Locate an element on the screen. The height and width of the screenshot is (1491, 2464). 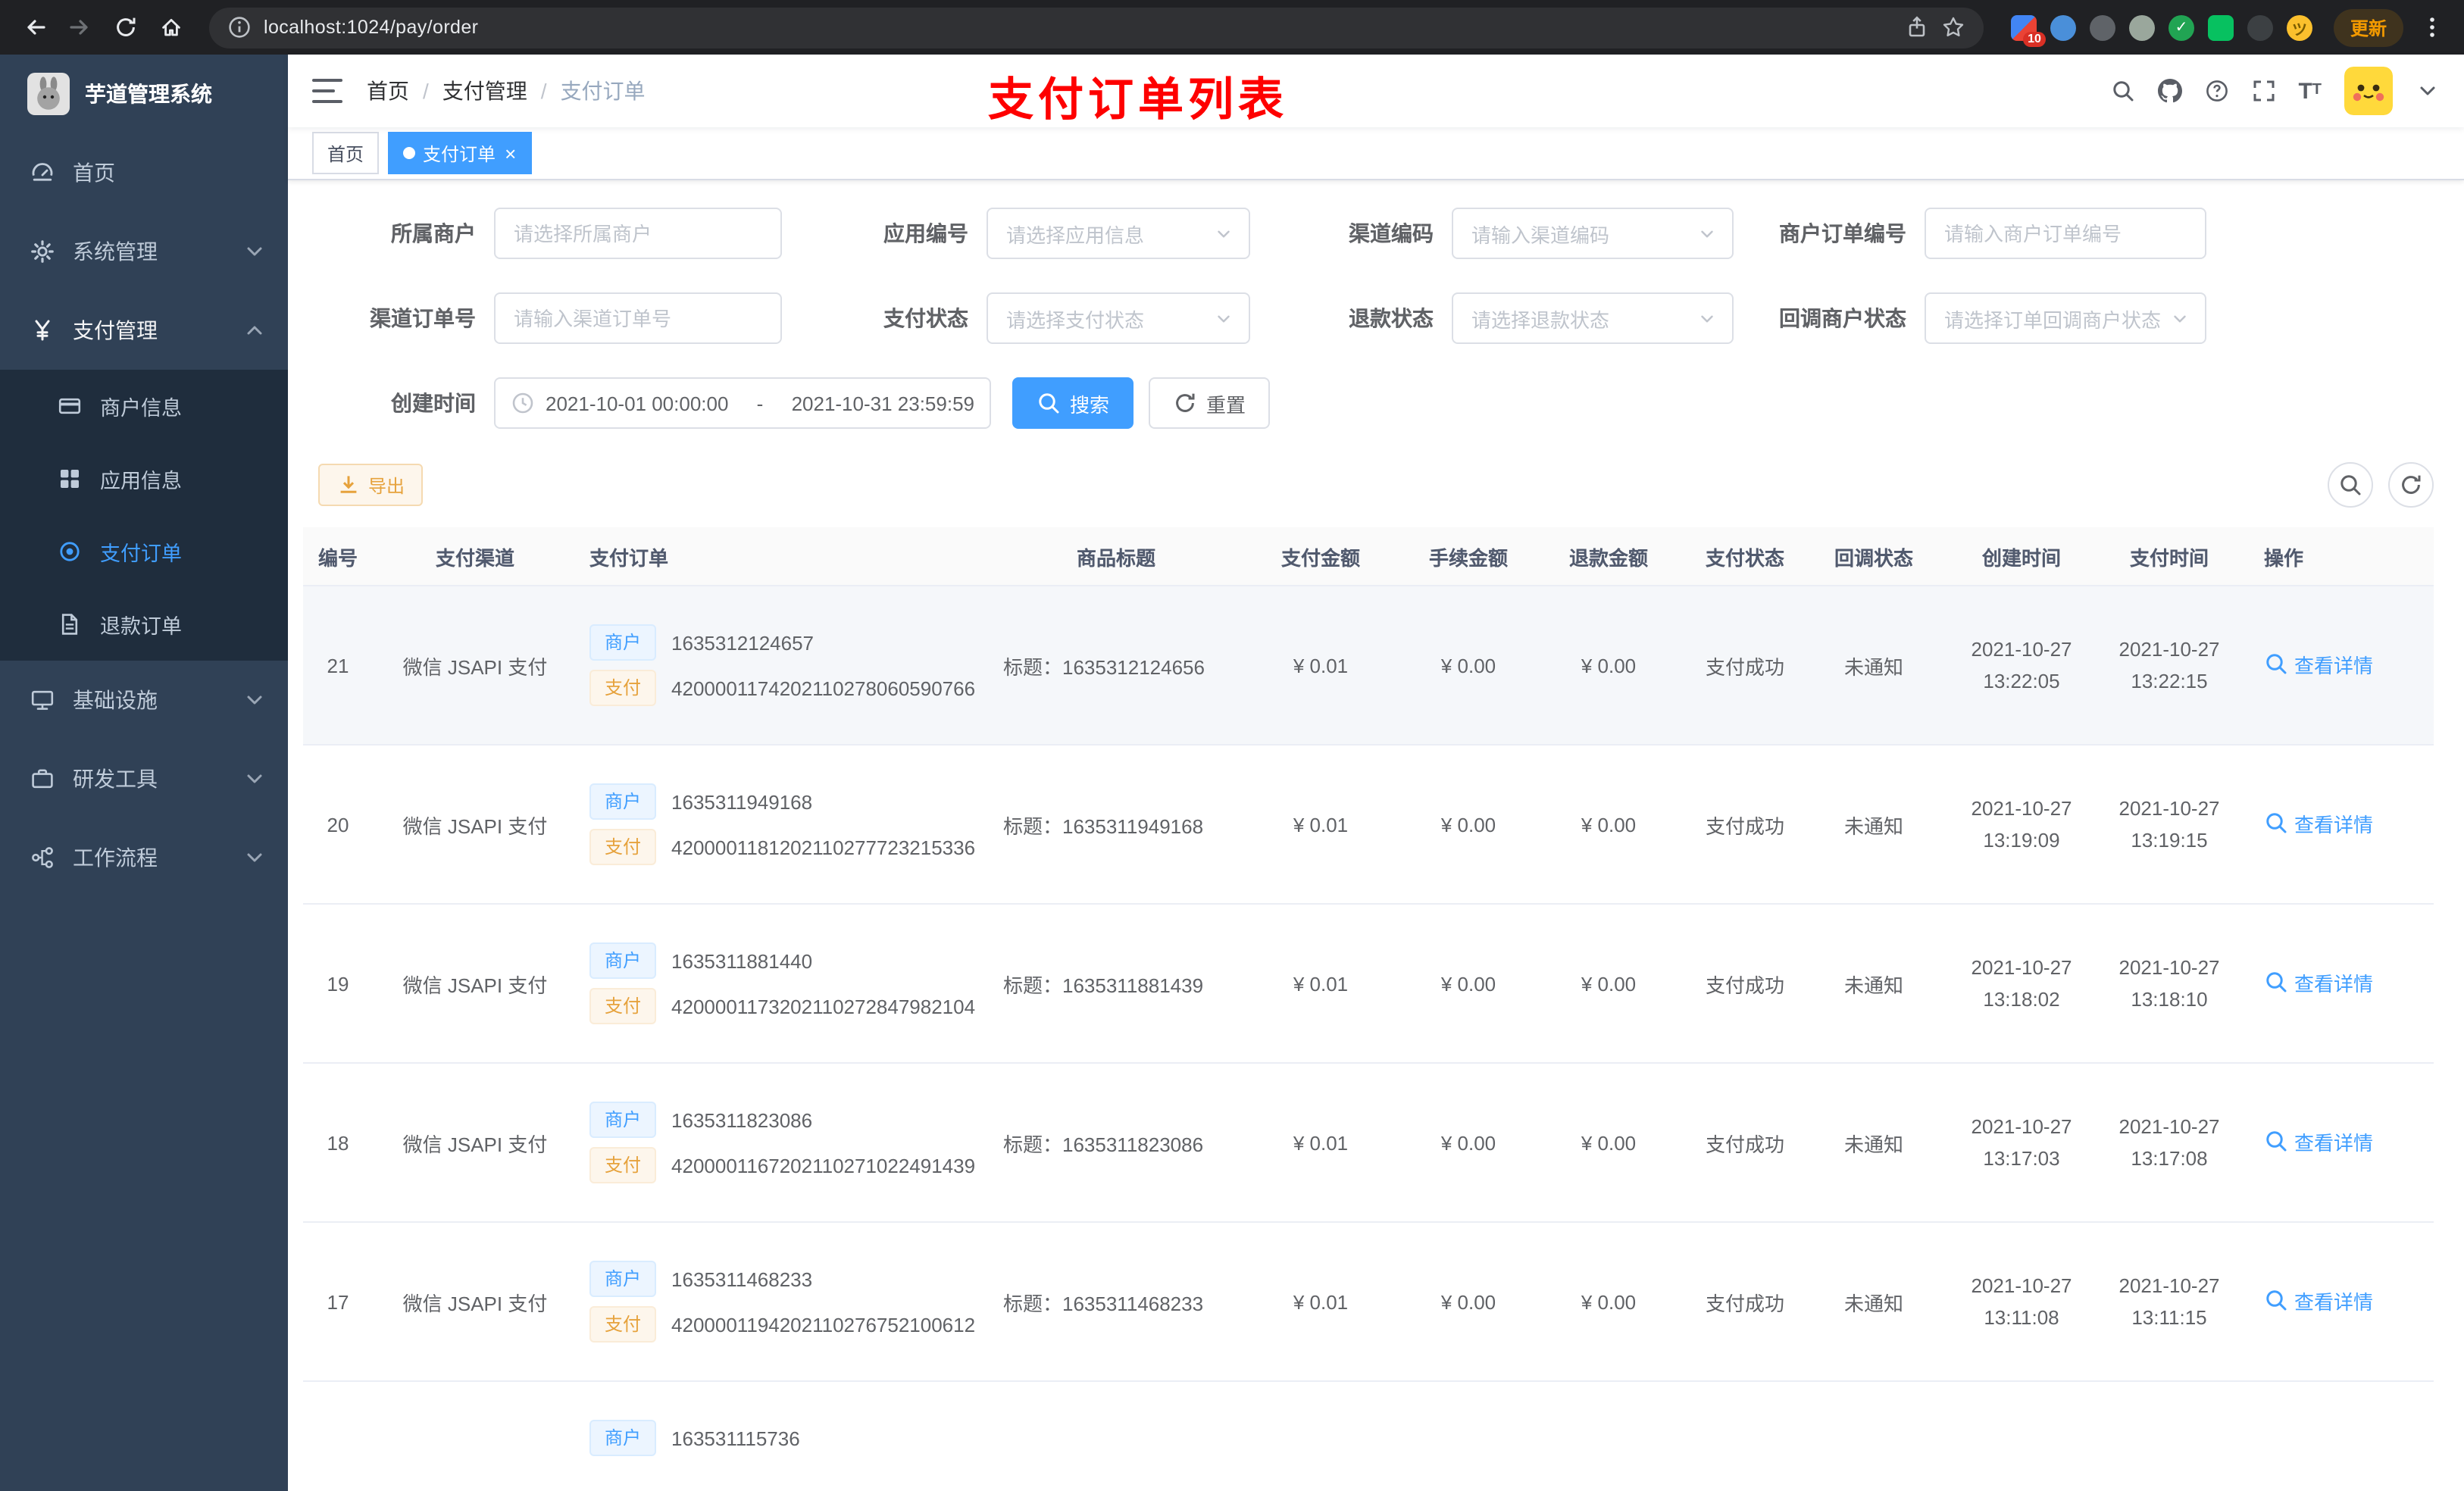
sidebar-item-payment: 支付管理 is located at coordinates (144, 330).